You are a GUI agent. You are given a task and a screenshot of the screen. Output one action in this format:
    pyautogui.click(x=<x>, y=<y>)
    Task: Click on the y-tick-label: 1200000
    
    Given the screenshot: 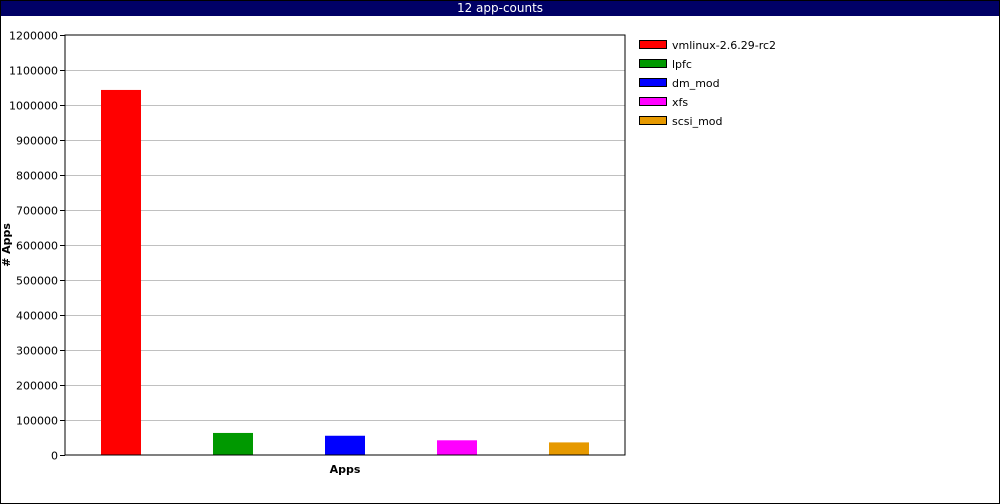 What is the action you would take?
    pyautogui.click(x=33, y=36)
    